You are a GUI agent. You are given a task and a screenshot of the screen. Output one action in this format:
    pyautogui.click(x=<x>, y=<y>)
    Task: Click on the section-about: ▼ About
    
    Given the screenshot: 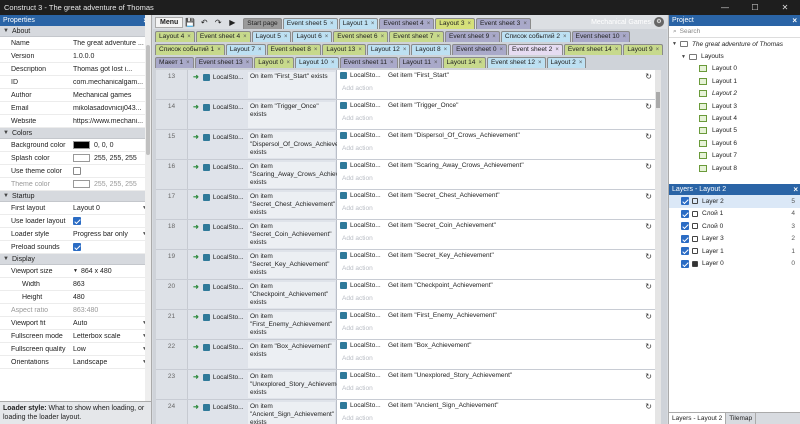 What is the action you would take?
    pyautogui.click(x=75, y=31)
    